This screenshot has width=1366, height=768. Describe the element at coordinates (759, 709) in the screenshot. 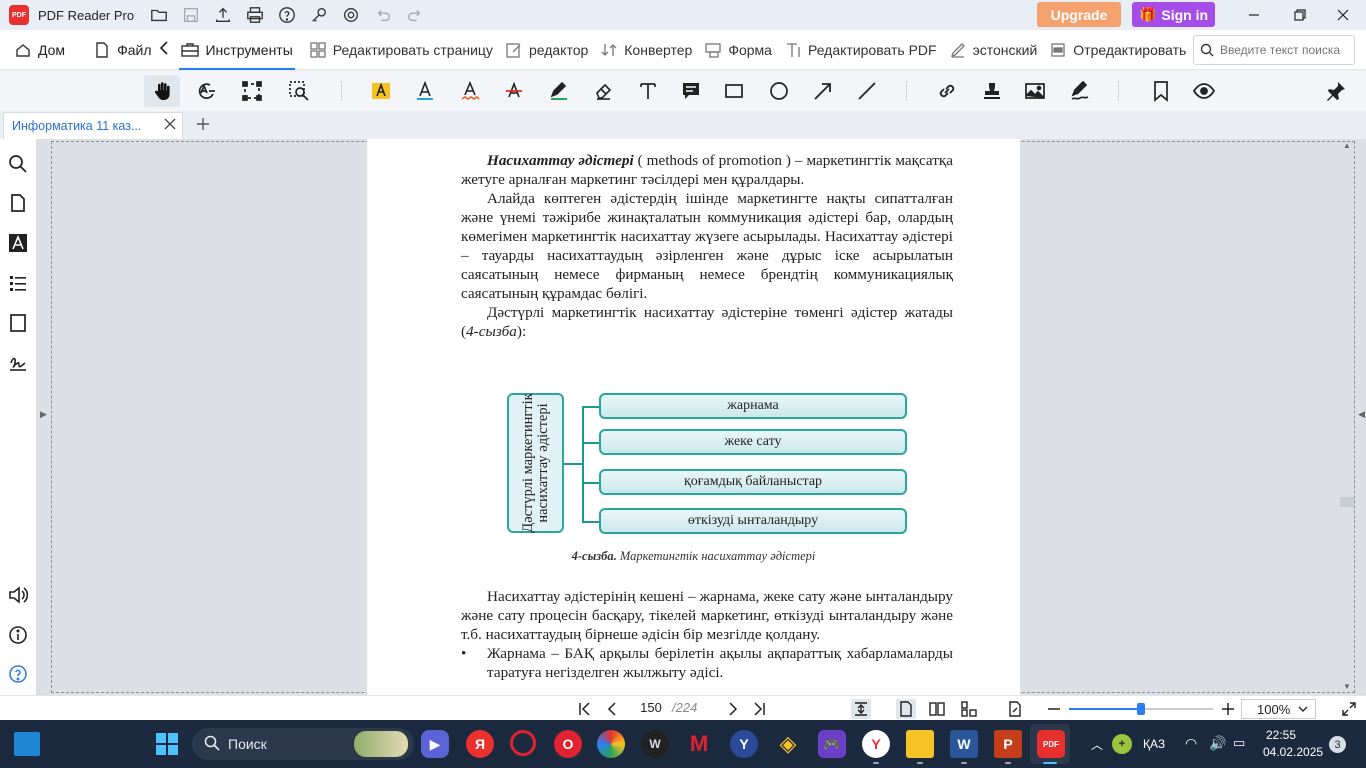

I see `last-page-icon` at that location.